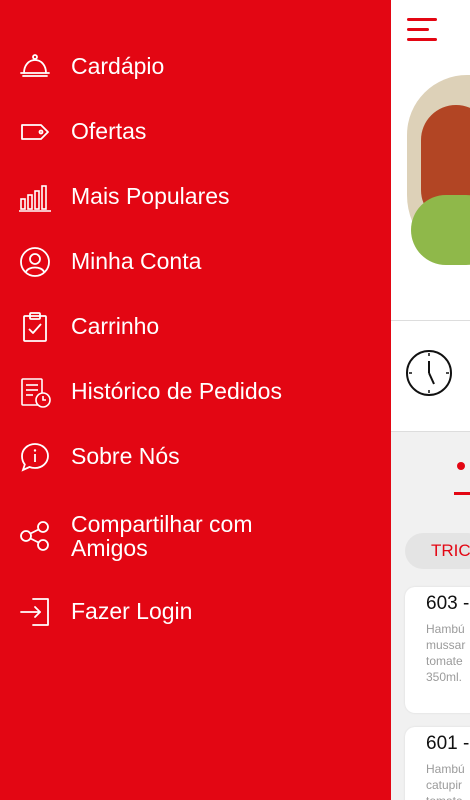  I want to click on menu-item-carrinho: Carrinho, so click(195, 327).